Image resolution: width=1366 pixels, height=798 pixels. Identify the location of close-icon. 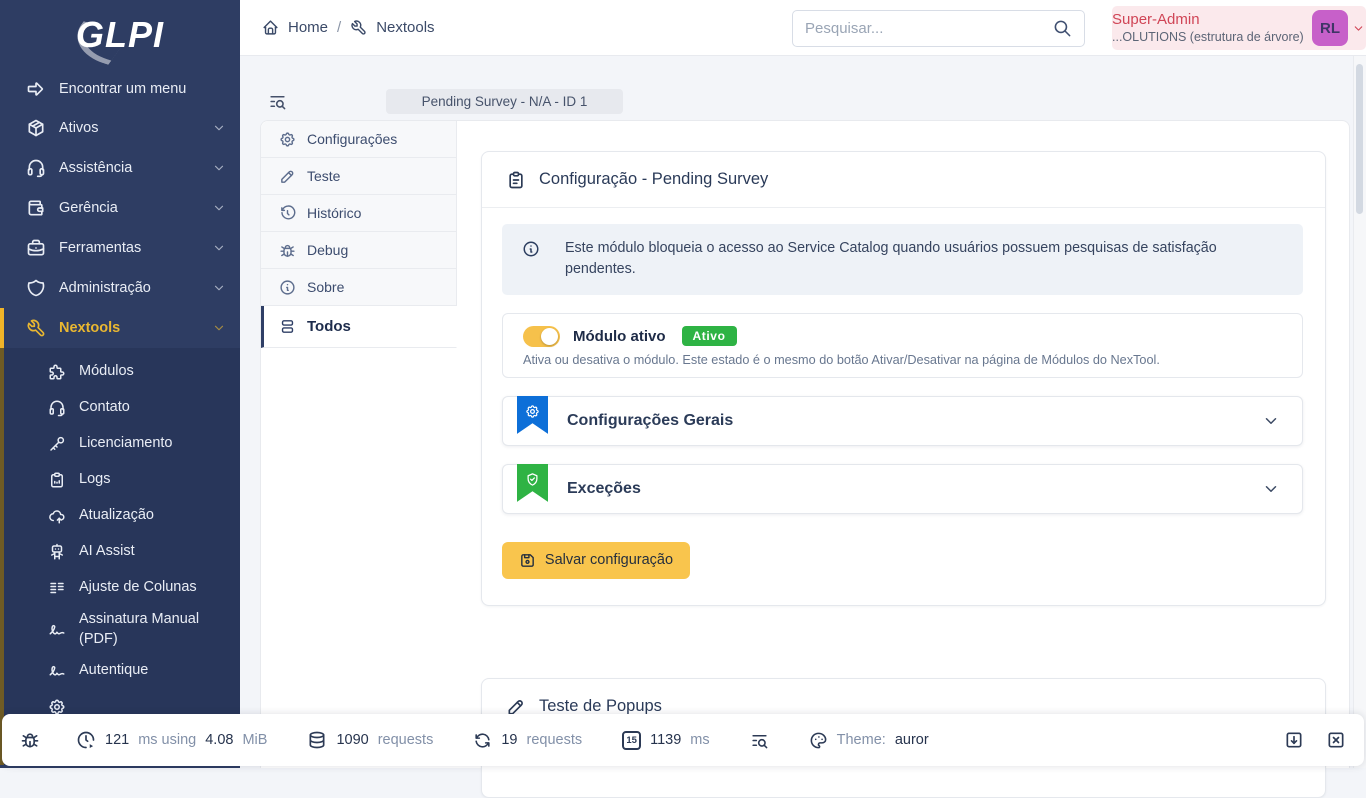
(1336, 740).